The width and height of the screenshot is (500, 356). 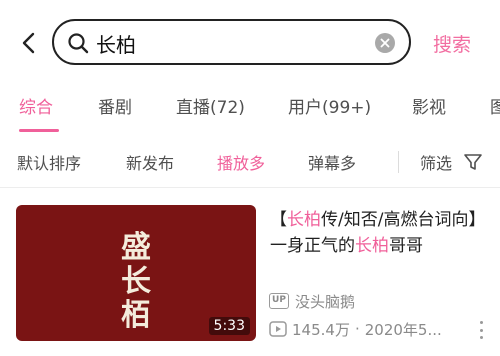 What do you see at coordinates (325, 301) in the screenshot?
I see `uploader-name: 没头脑鹅` at bounding box center [325, 301].